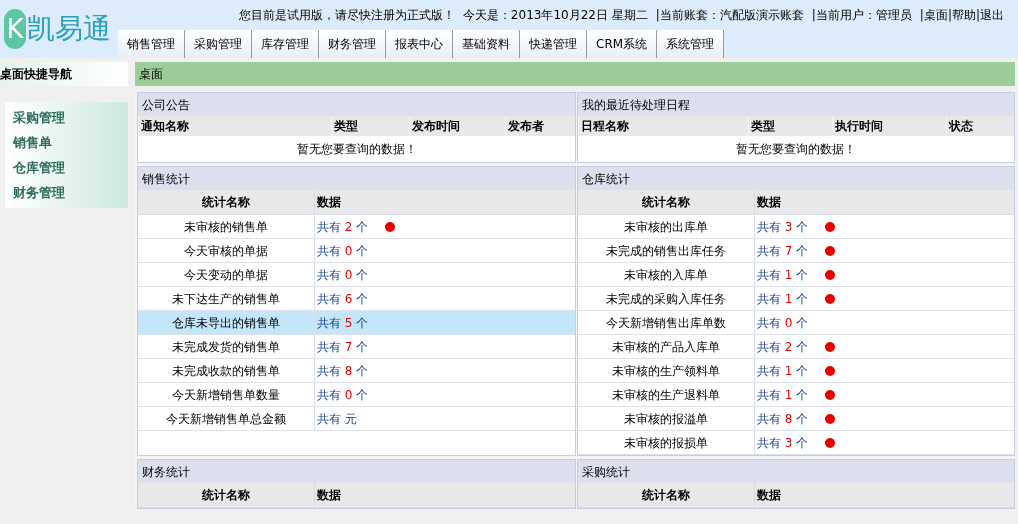  I want to click on table-cell-text: 未审核的生产领料单, so click(666, 371).